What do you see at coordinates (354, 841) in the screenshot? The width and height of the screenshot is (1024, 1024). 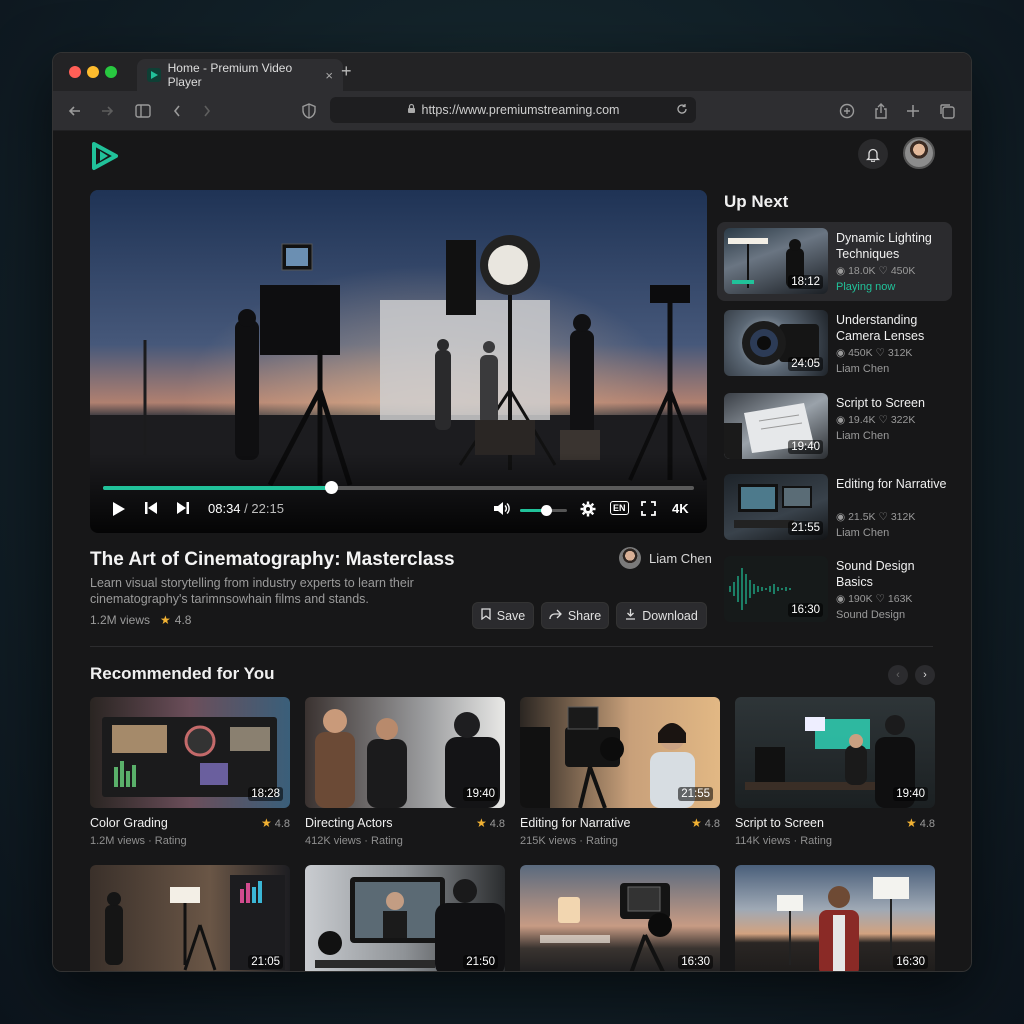 I see `recommended-meta: 412K views · Rating` at bounding box center [354, 841].